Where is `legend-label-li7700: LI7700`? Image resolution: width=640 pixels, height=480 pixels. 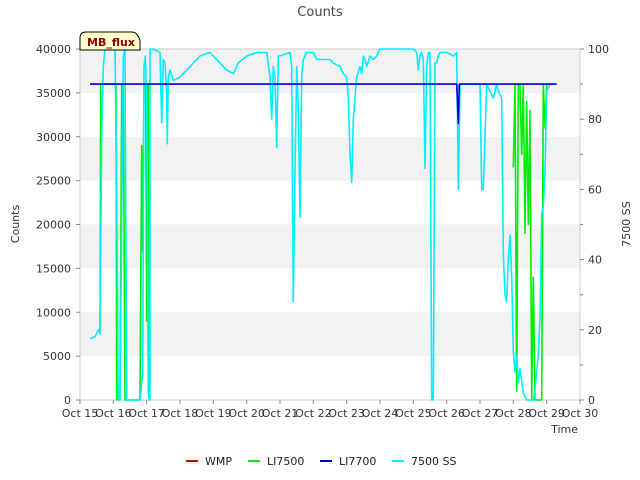 legend-label-li7700: LI7700 is located at coordinates (357, 461).